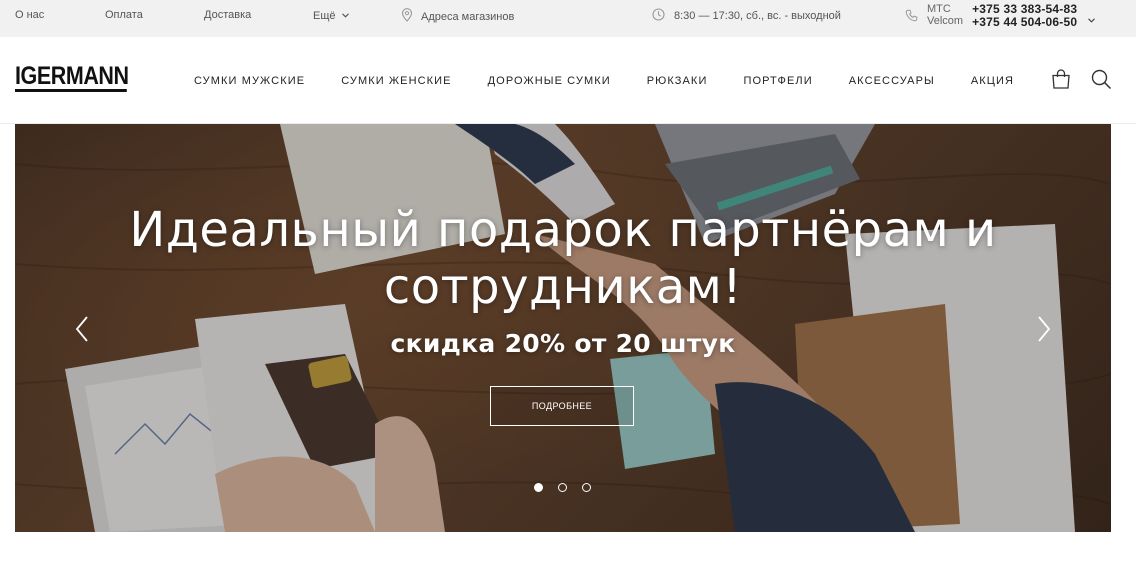 Image resolution: width=1136 pixels, height=575 pixels. I want to click on search-icon, so click(1101, 79).